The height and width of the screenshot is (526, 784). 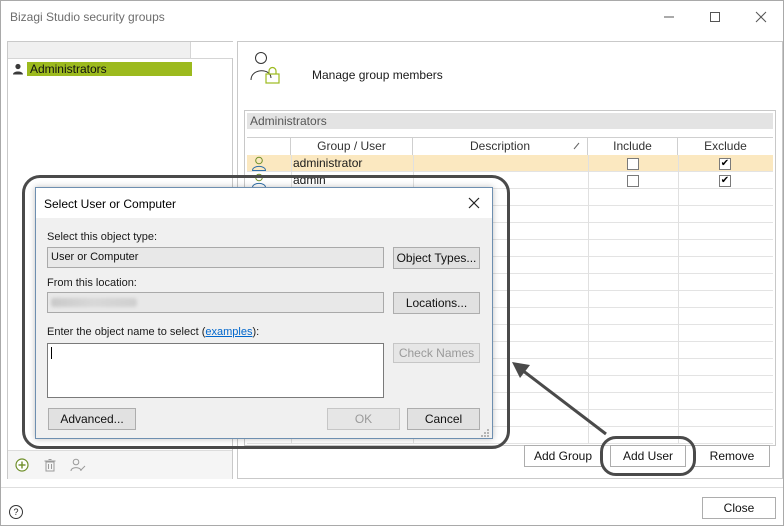 I want to click on manage-members-icon, so click(x=265, y=68).